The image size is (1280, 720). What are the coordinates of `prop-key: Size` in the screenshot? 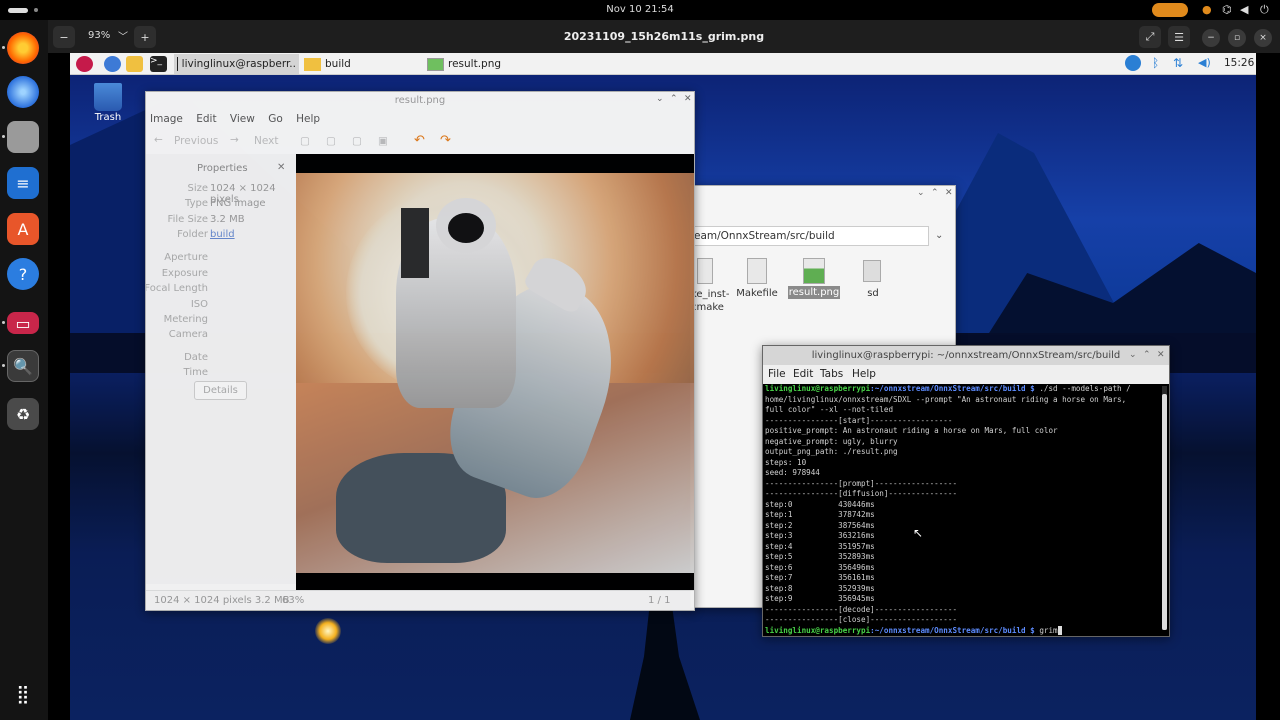 It's located at (197, 188).